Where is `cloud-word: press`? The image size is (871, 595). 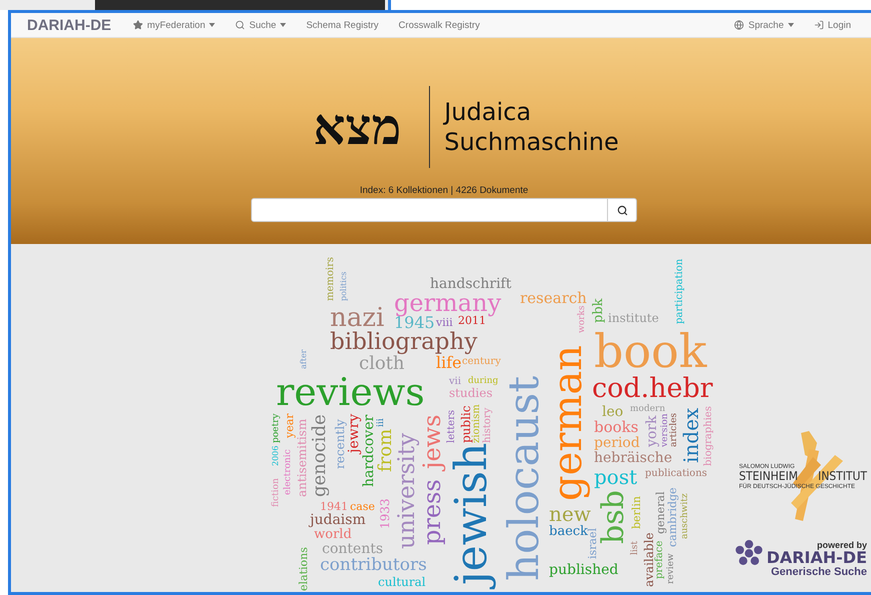 cloud-word: press is located at coordinates (432, 512).